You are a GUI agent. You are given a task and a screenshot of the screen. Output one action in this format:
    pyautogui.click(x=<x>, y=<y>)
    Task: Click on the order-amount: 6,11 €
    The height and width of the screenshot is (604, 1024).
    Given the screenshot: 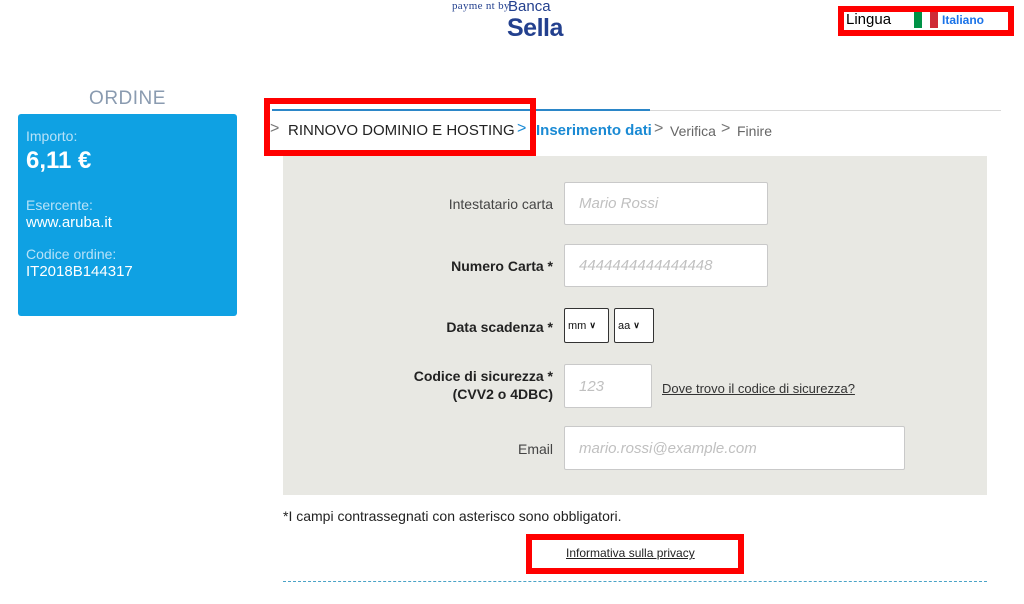 What is the action you would take?
    pyautogui.click(x=59, y=160)
    